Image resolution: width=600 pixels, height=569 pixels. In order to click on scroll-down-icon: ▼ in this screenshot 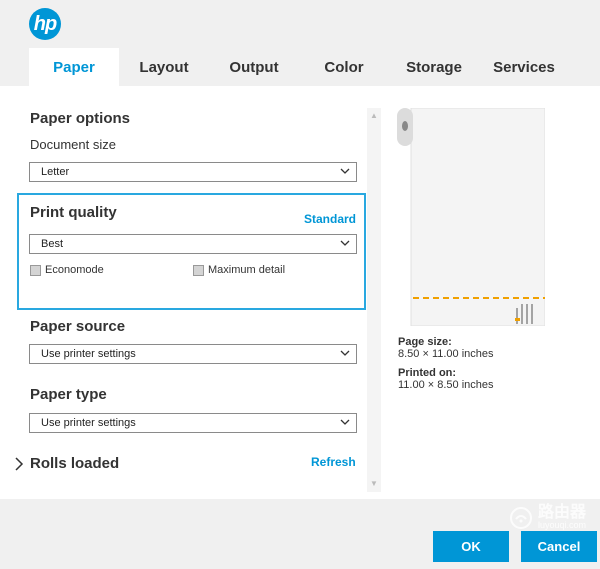, I will do `click(374, 484)`.